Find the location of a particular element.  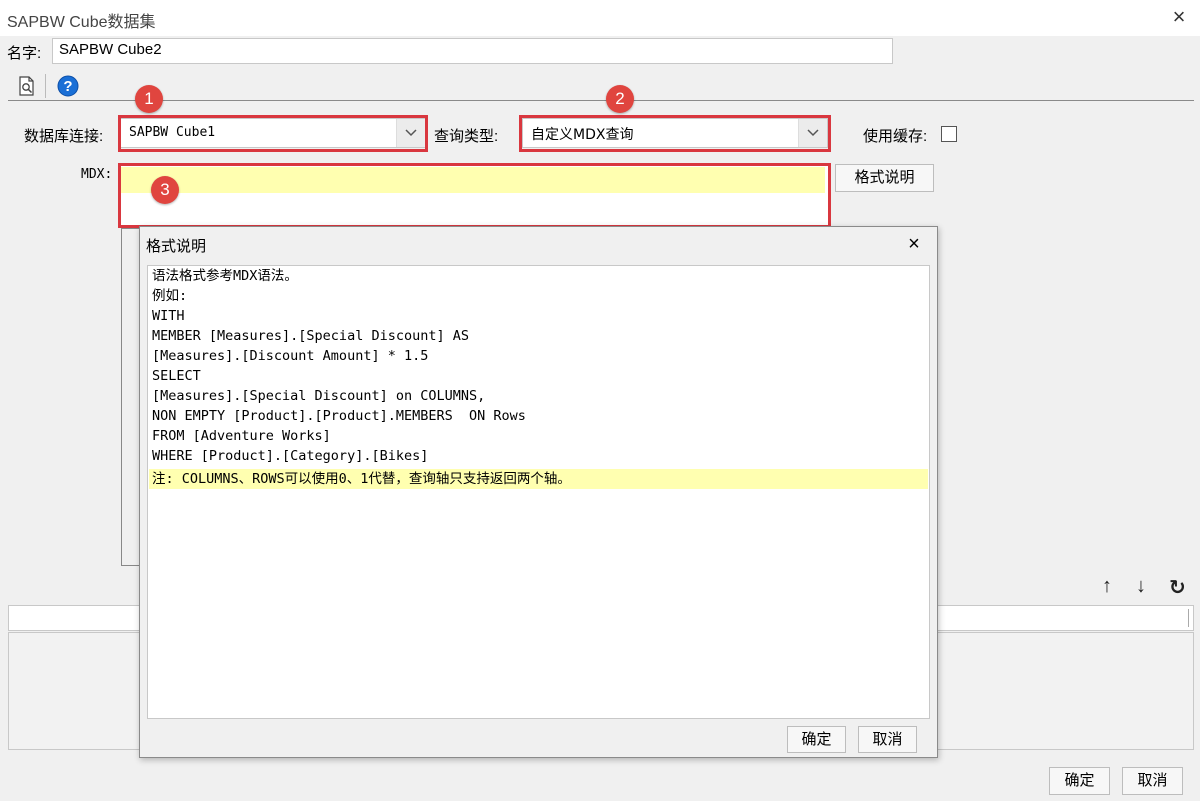

help-line: SELECT is located at coordinates (176, 376).